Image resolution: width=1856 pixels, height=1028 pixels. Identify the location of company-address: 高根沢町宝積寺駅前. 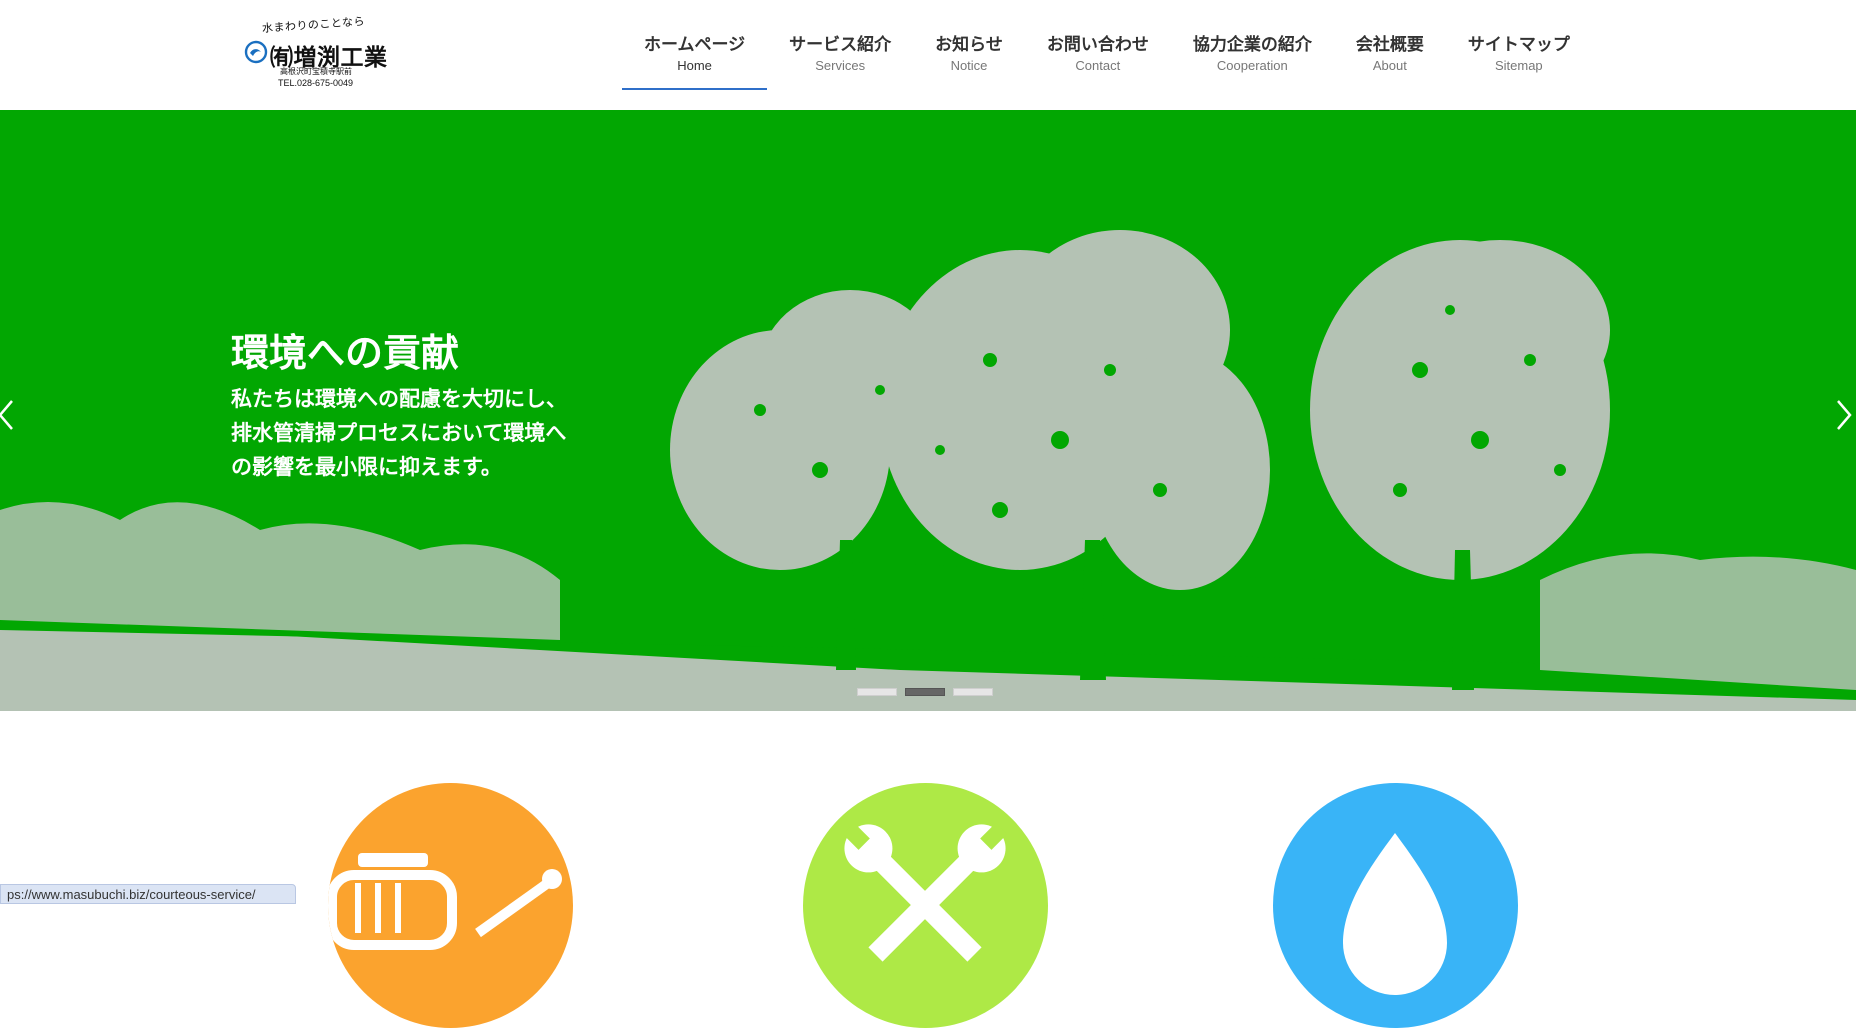
(316, 71).